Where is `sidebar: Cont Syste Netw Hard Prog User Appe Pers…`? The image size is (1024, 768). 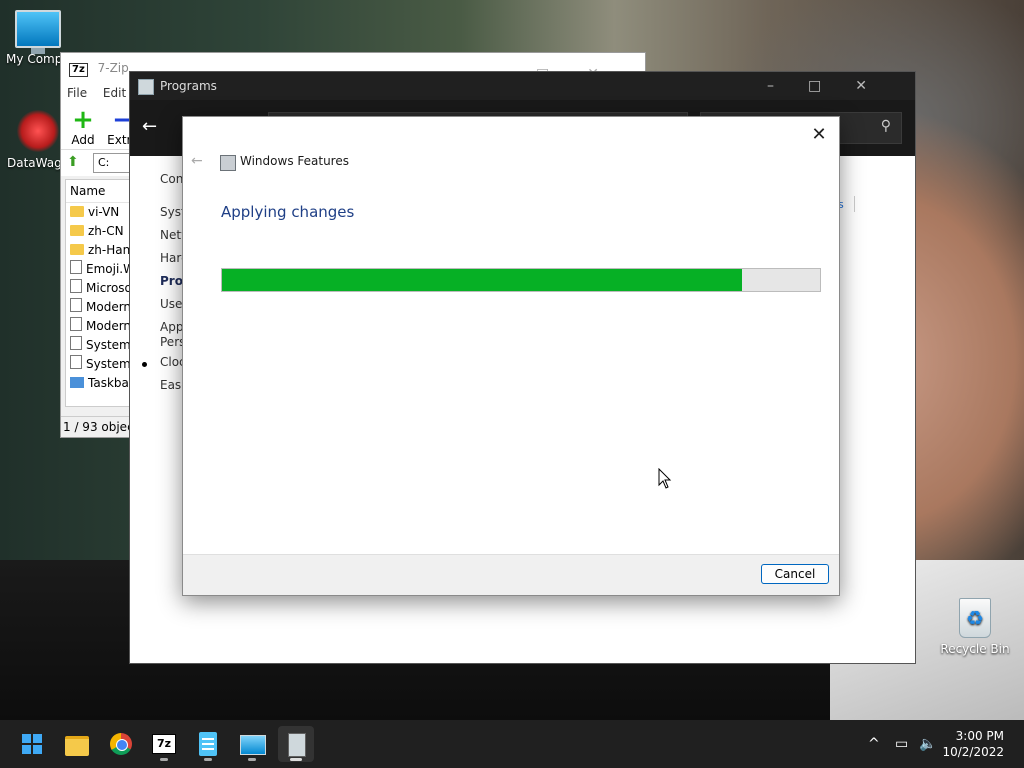 sidebar: Cont Syste Netw Hard Prog User Appe Pers… is located at coordinates (157, 406).